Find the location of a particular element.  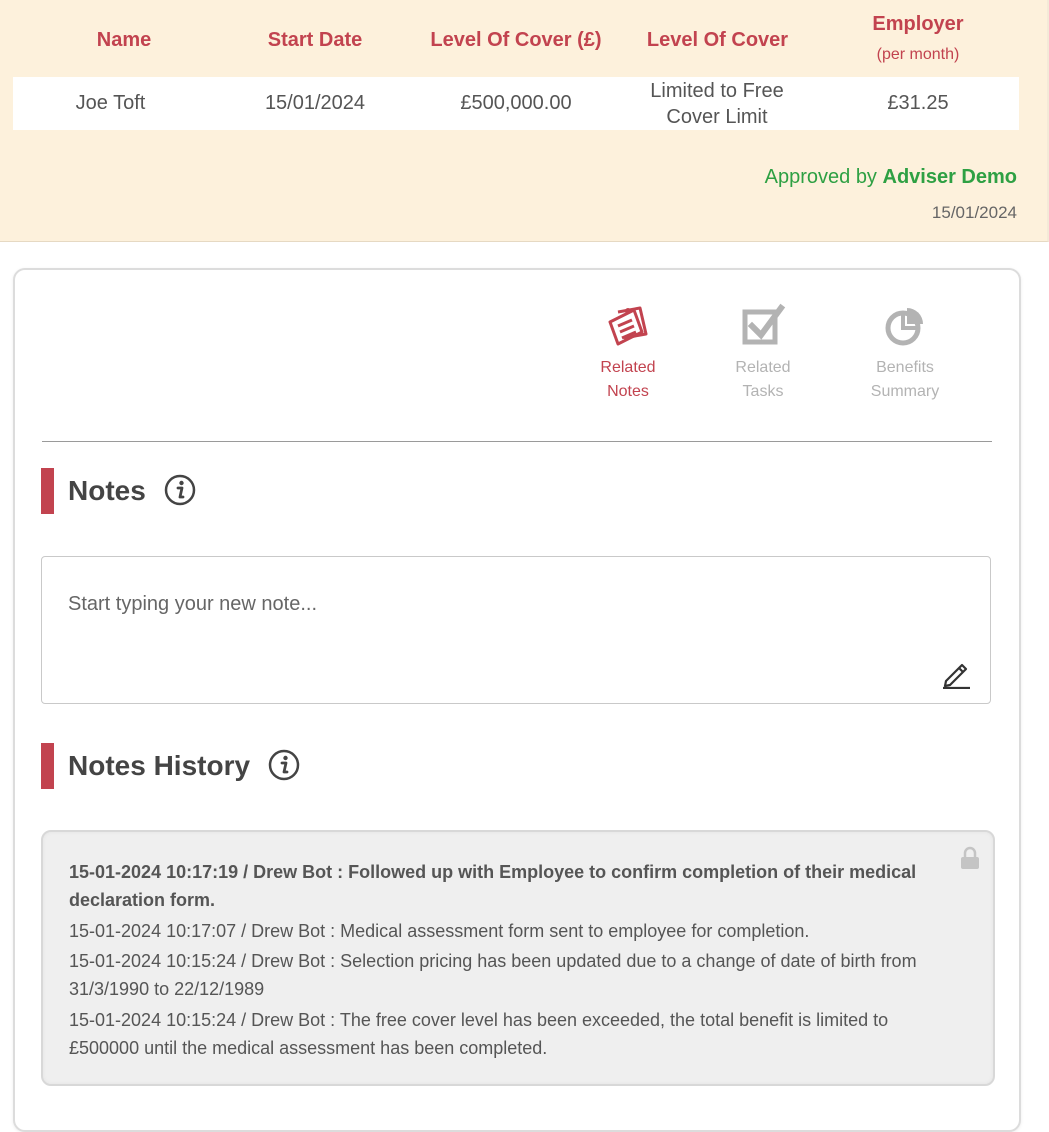

approved-by-name: Adviser Demo is located at coordinates (950, 177).